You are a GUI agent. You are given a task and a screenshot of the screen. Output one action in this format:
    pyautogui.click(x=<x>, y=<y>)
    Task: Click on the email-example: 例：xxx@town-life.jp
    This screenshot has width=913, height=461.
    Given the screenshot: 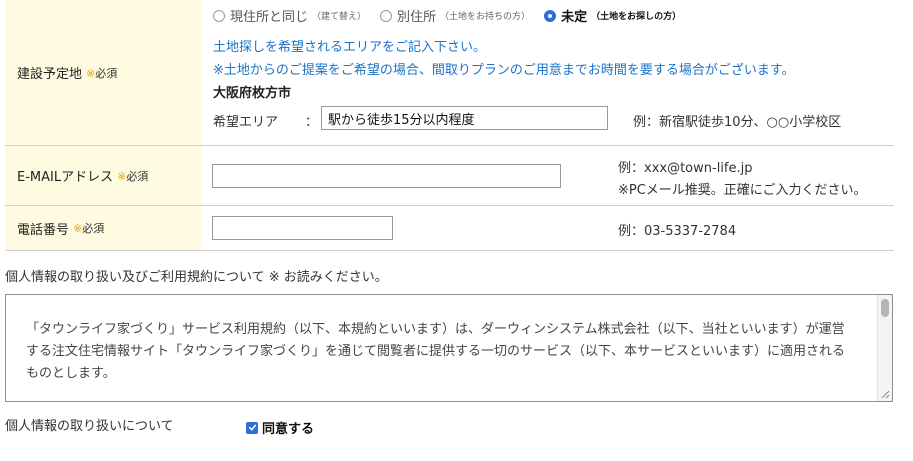 What is the action you would take?
    pyautogui.click(x=685, y=168)
    